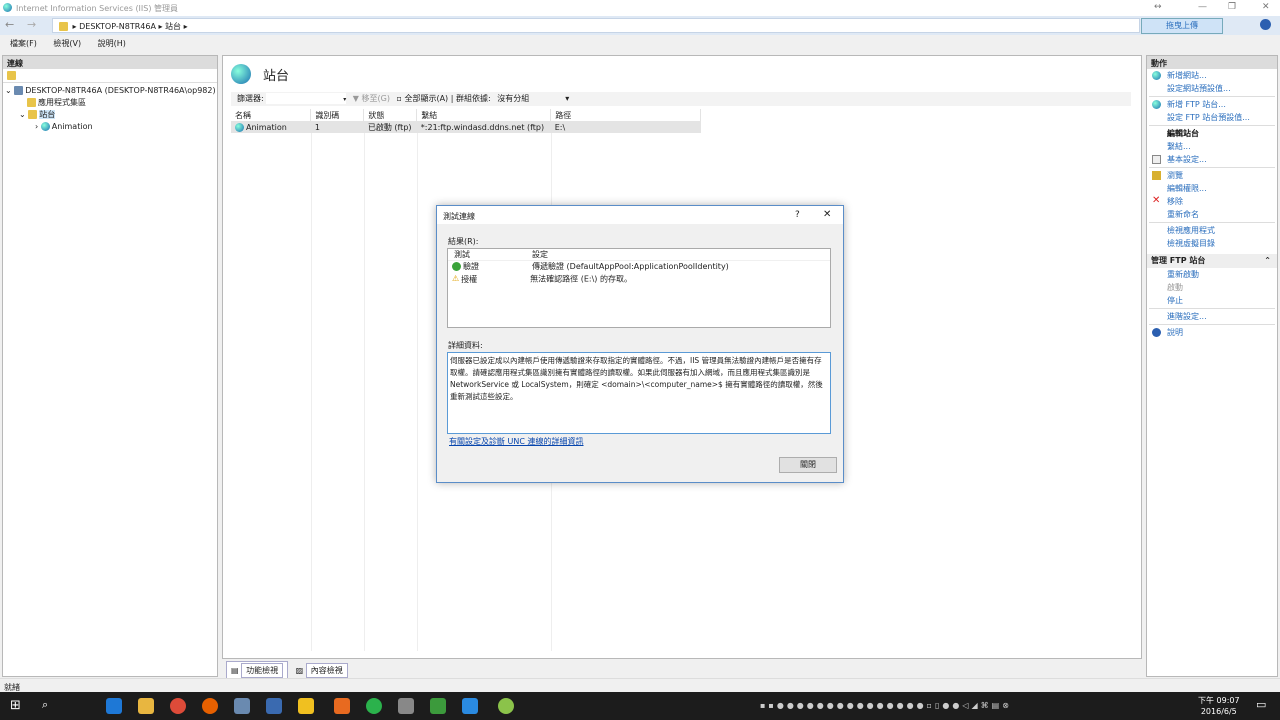 Image resolution: width=1280 pixels, height=720 pixels. Describe the element at coordinates (1212, 332) in the screenshot. I see `action-item: 說明` at that location.